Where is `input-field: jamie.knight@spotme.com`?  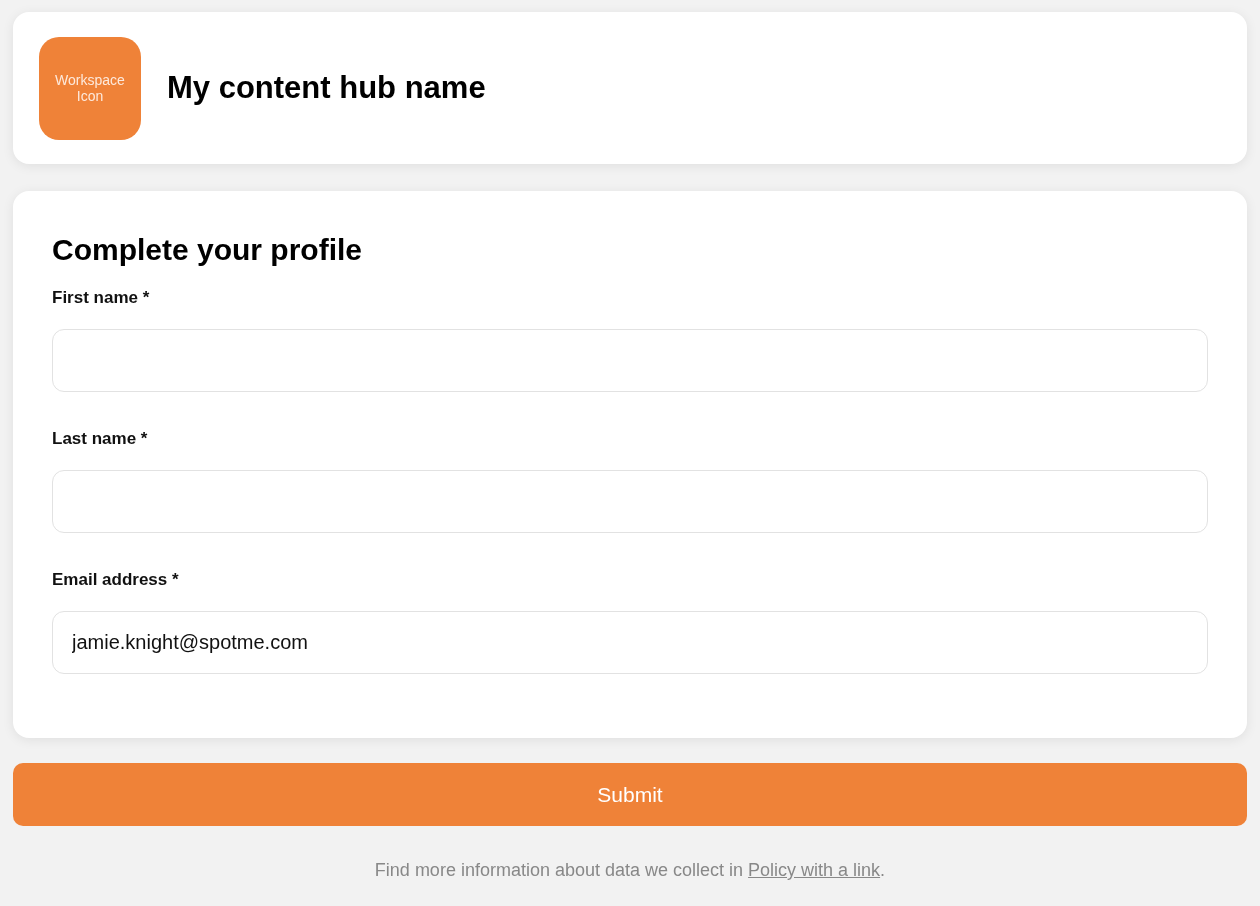
input-field: jamie.knight@spotme.com is located at coordinates (630, 642).